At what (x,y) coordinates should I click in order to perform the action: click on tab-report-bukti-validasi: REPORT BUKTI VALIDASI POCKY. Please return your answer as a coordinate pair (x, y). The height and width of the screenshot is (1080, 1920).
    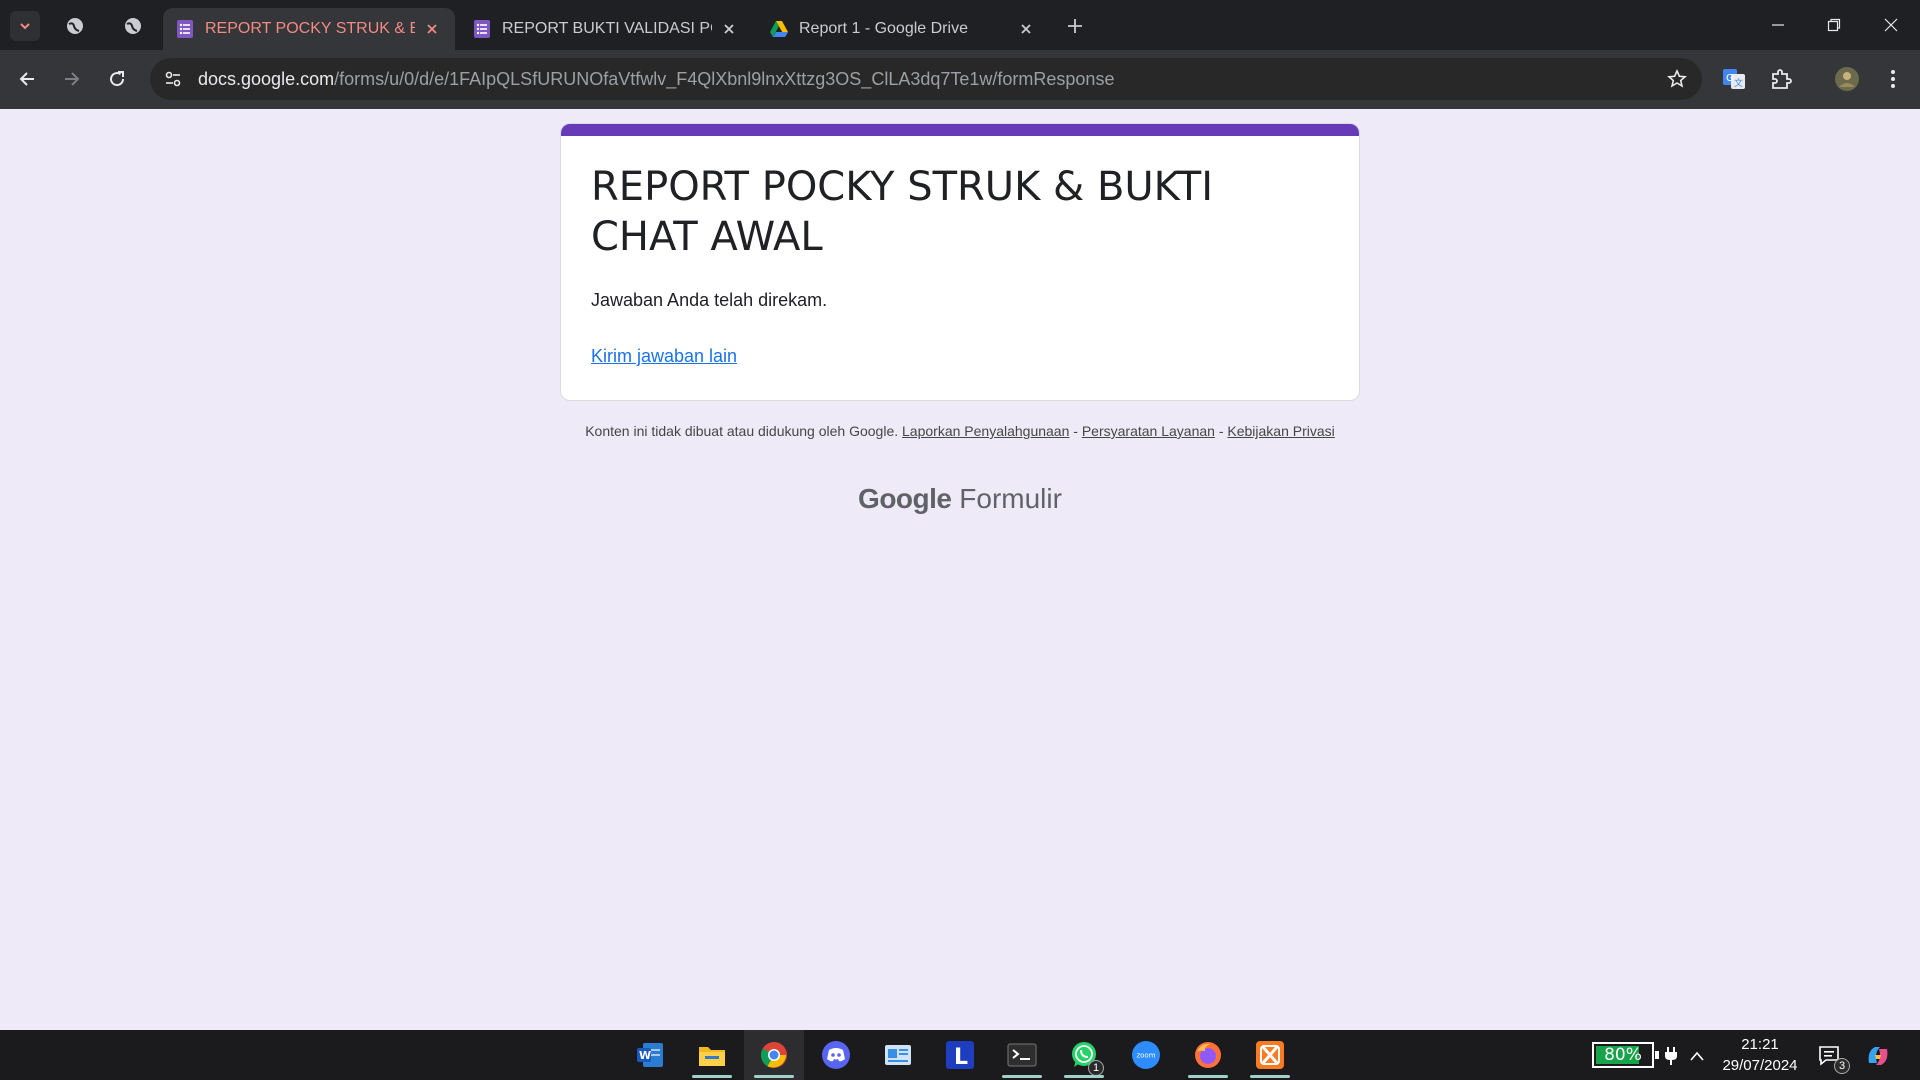
    Looking at the image, I should click on (606, 29).